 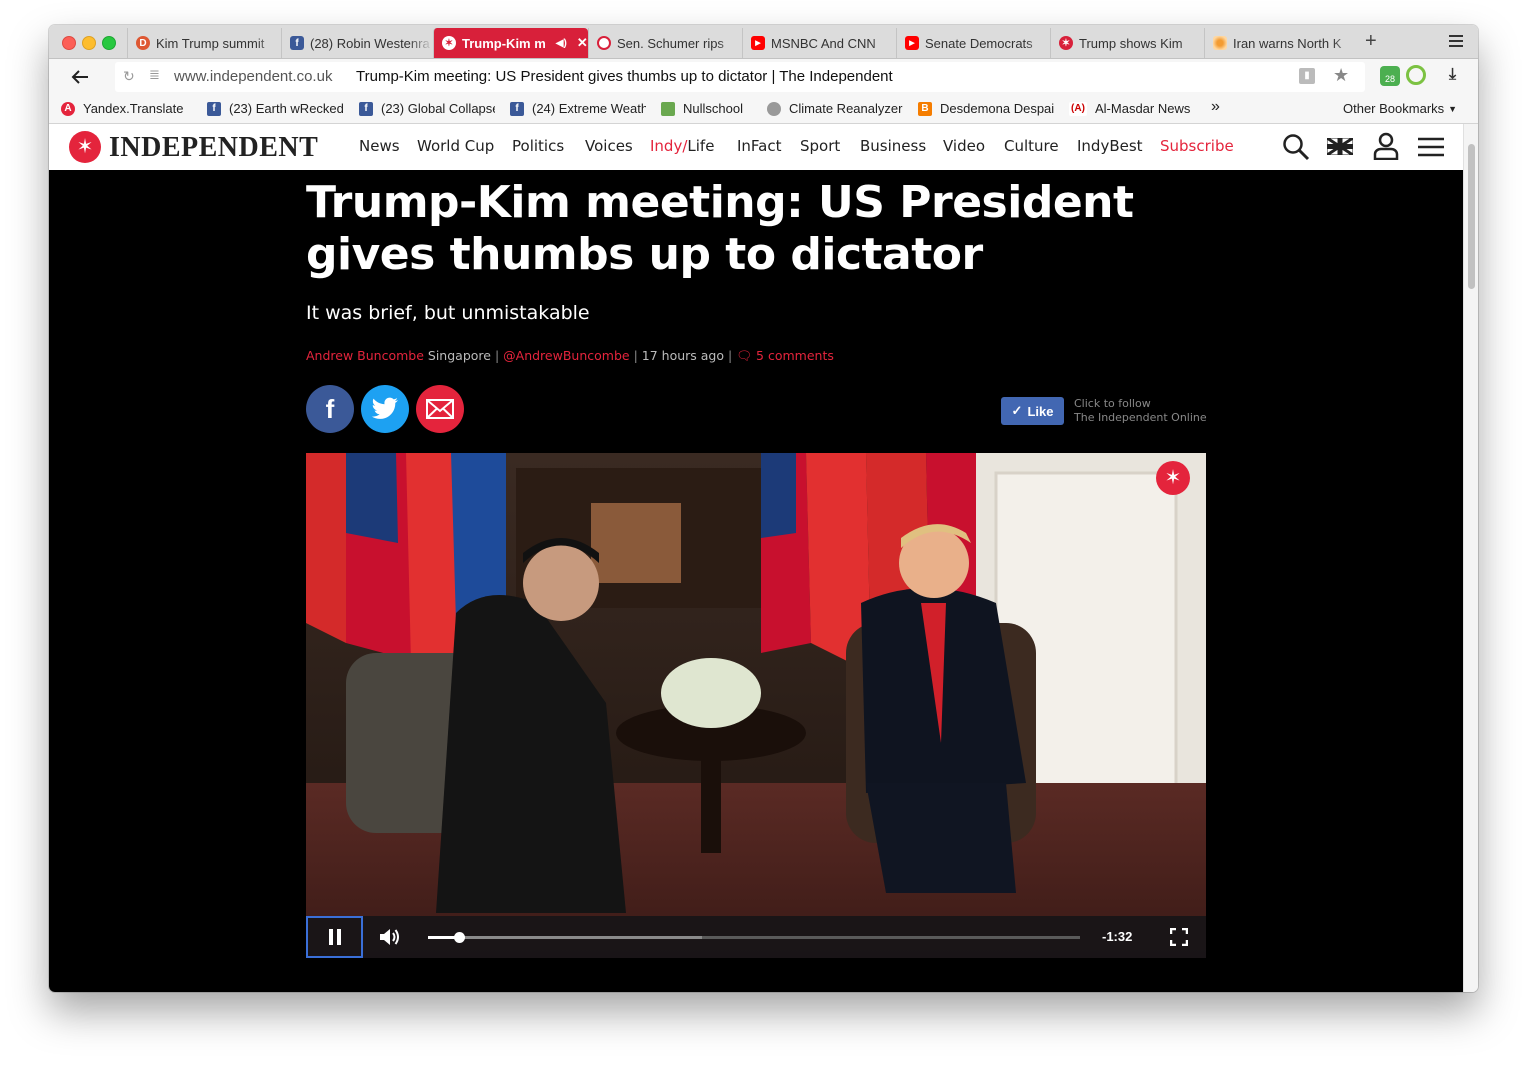 I want to click on tab-label: Trump-Kim m, so click(x=504, y=43).